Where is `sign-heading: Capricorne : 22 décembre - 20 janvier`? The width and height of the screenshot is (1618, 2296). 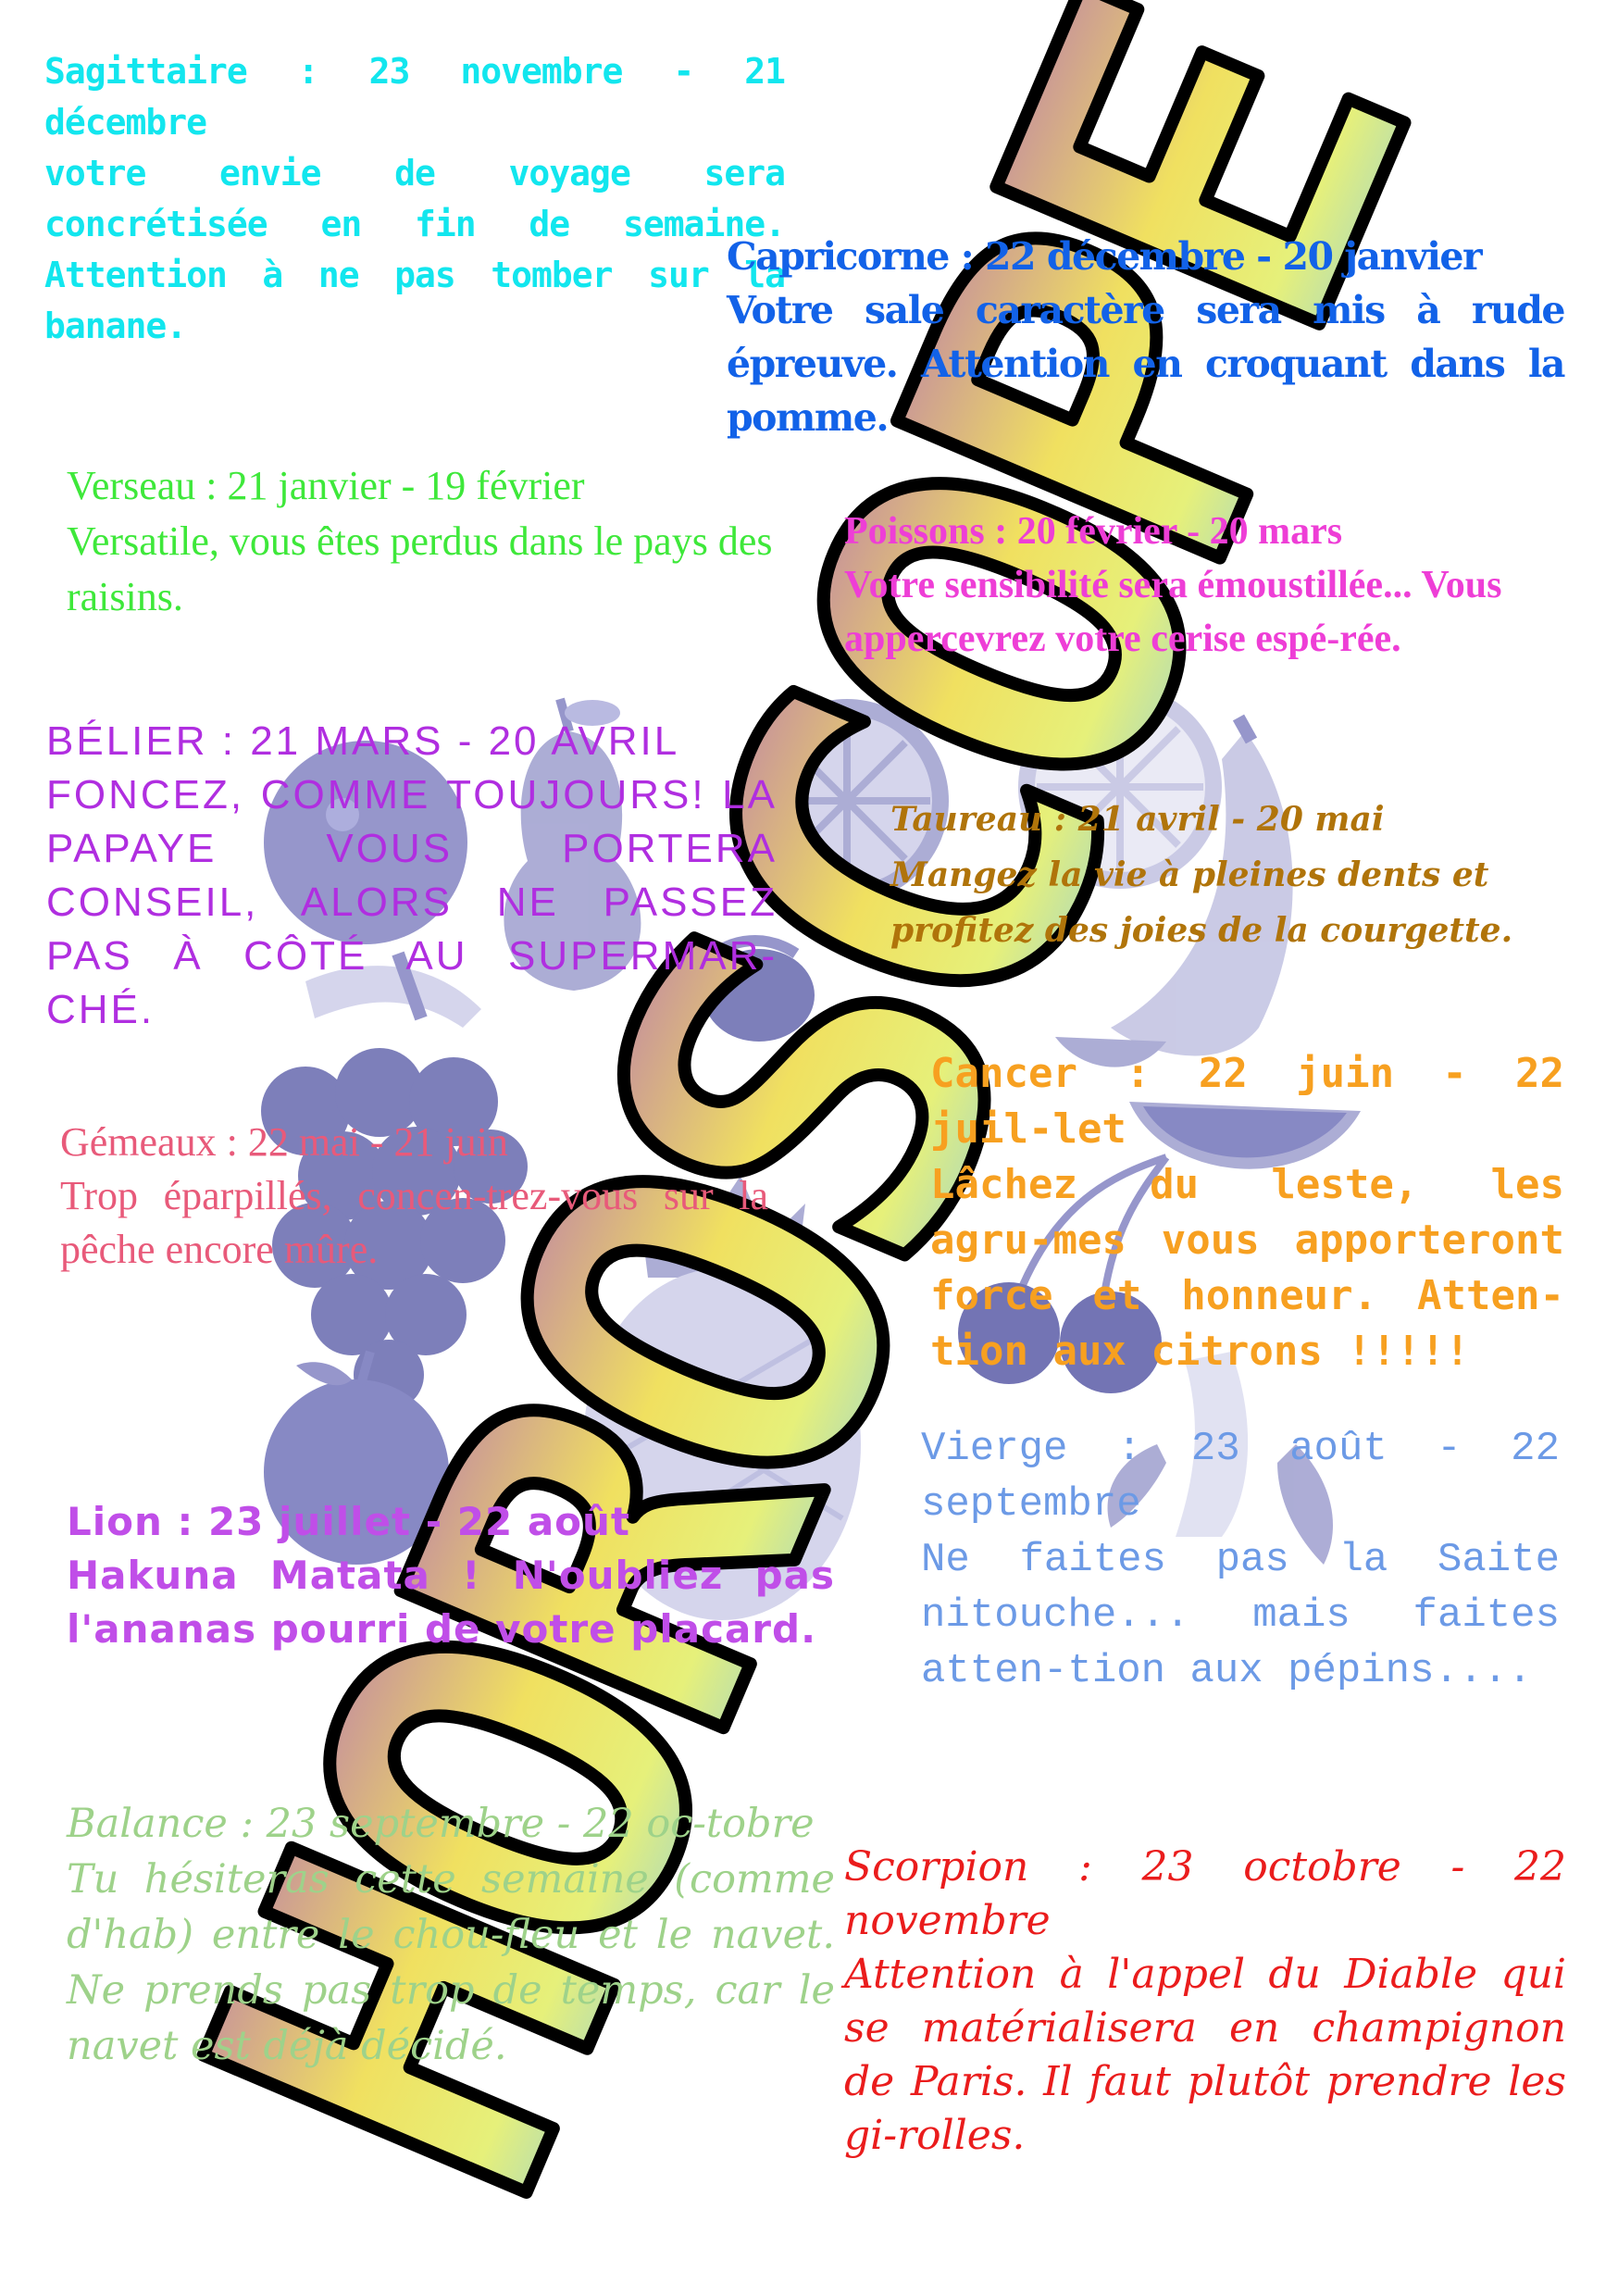
sign-heading: Capricorne : 22 décembre - 20 janvier is located at coordinates (1105, 256).